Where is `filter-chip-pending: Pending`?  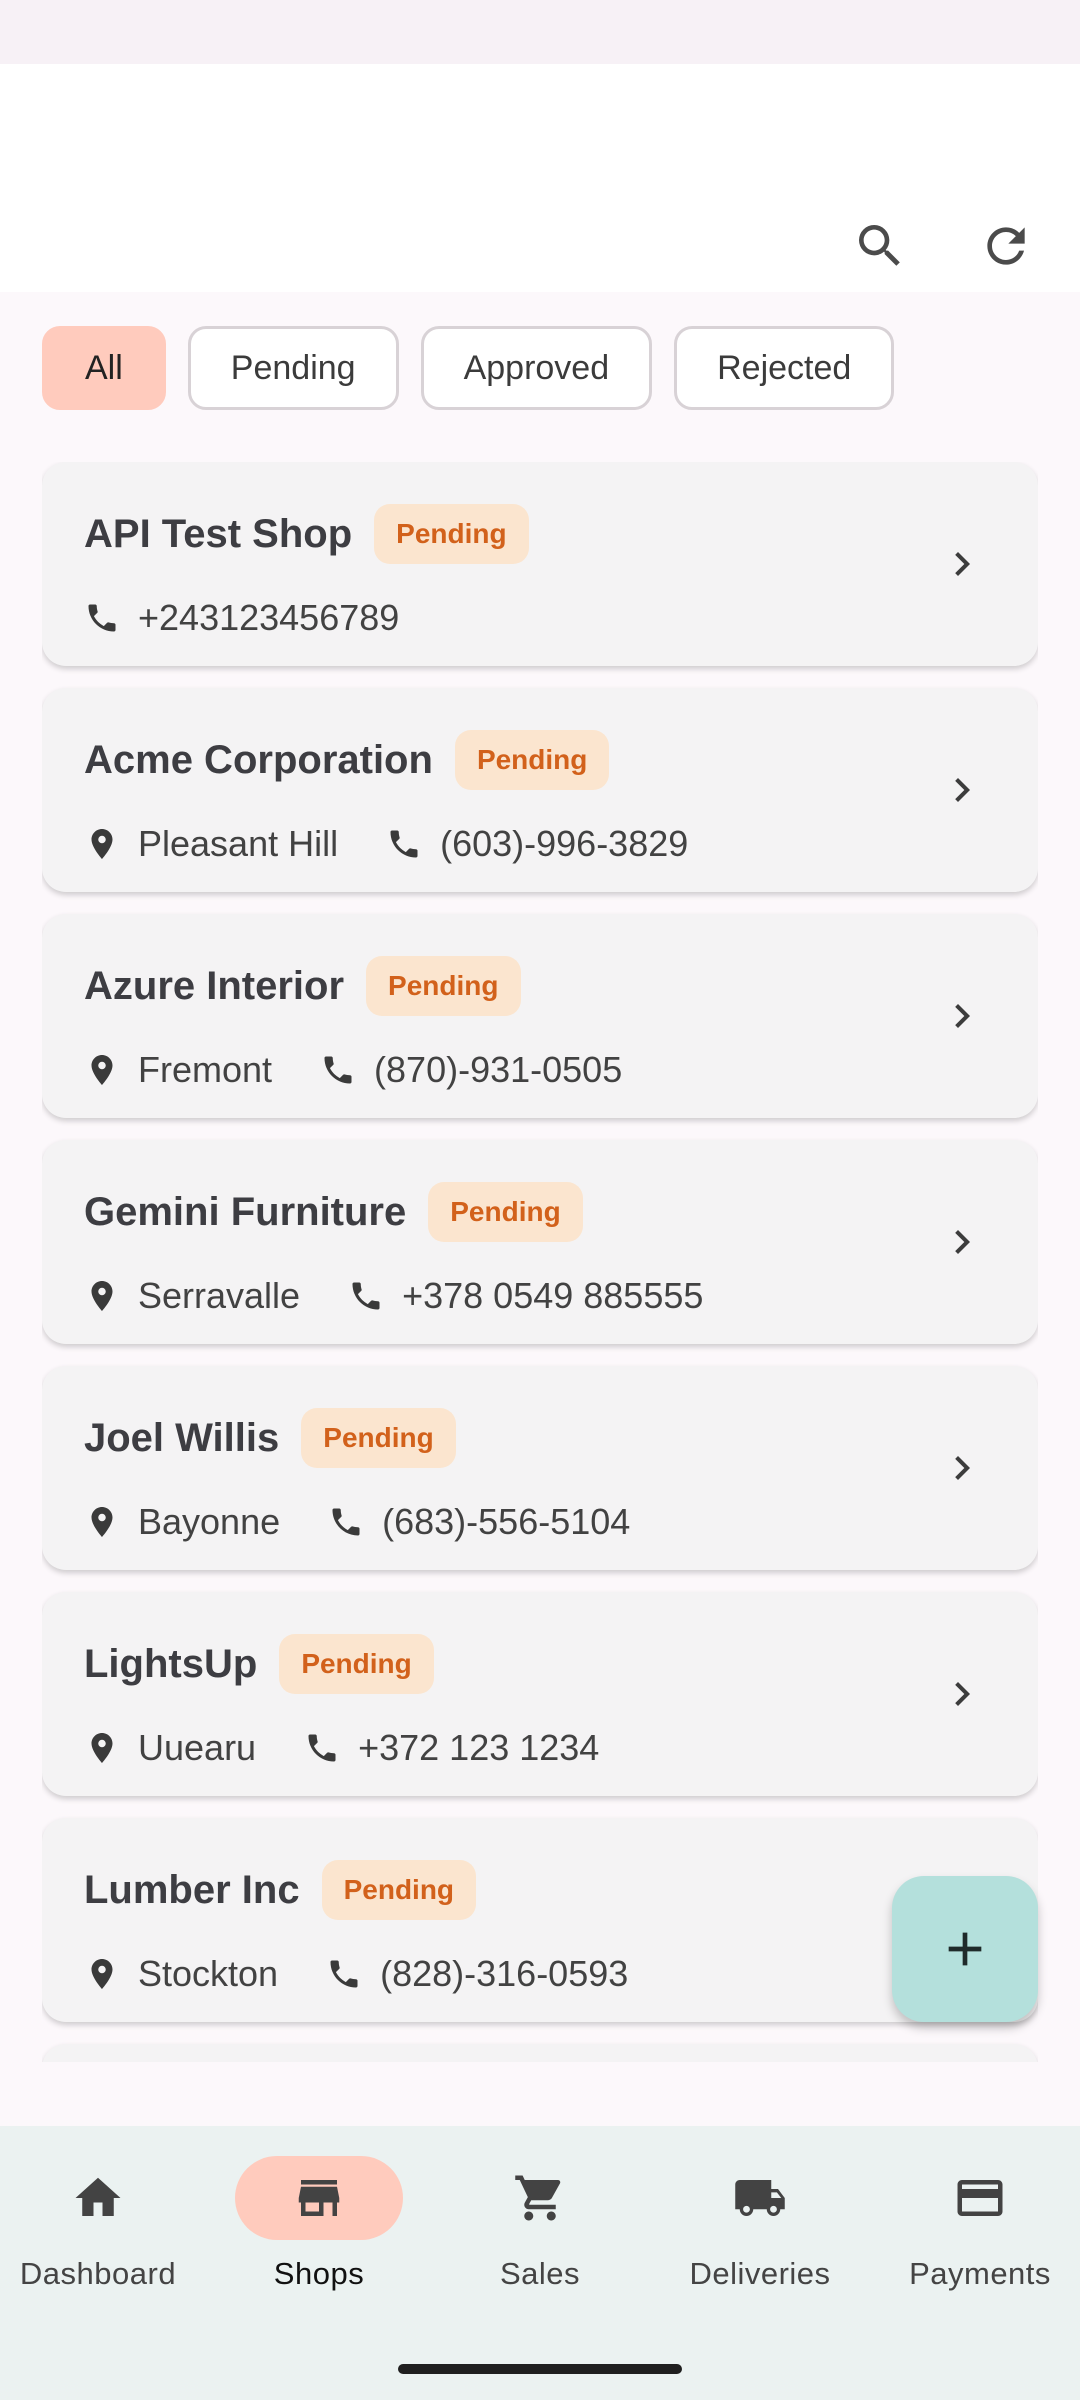 filter-chip-pending: Pending is located at coordinates (293, 368).